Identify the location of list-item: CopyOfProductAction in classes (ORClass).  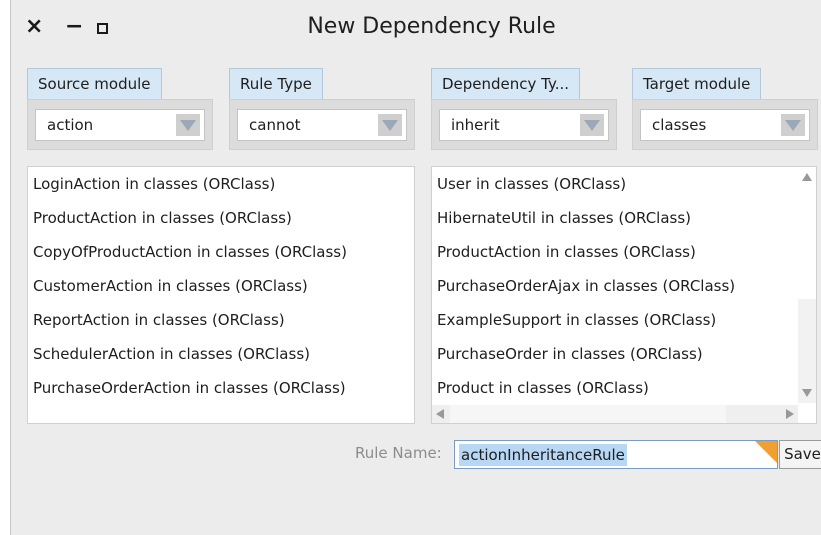
(221, 252).